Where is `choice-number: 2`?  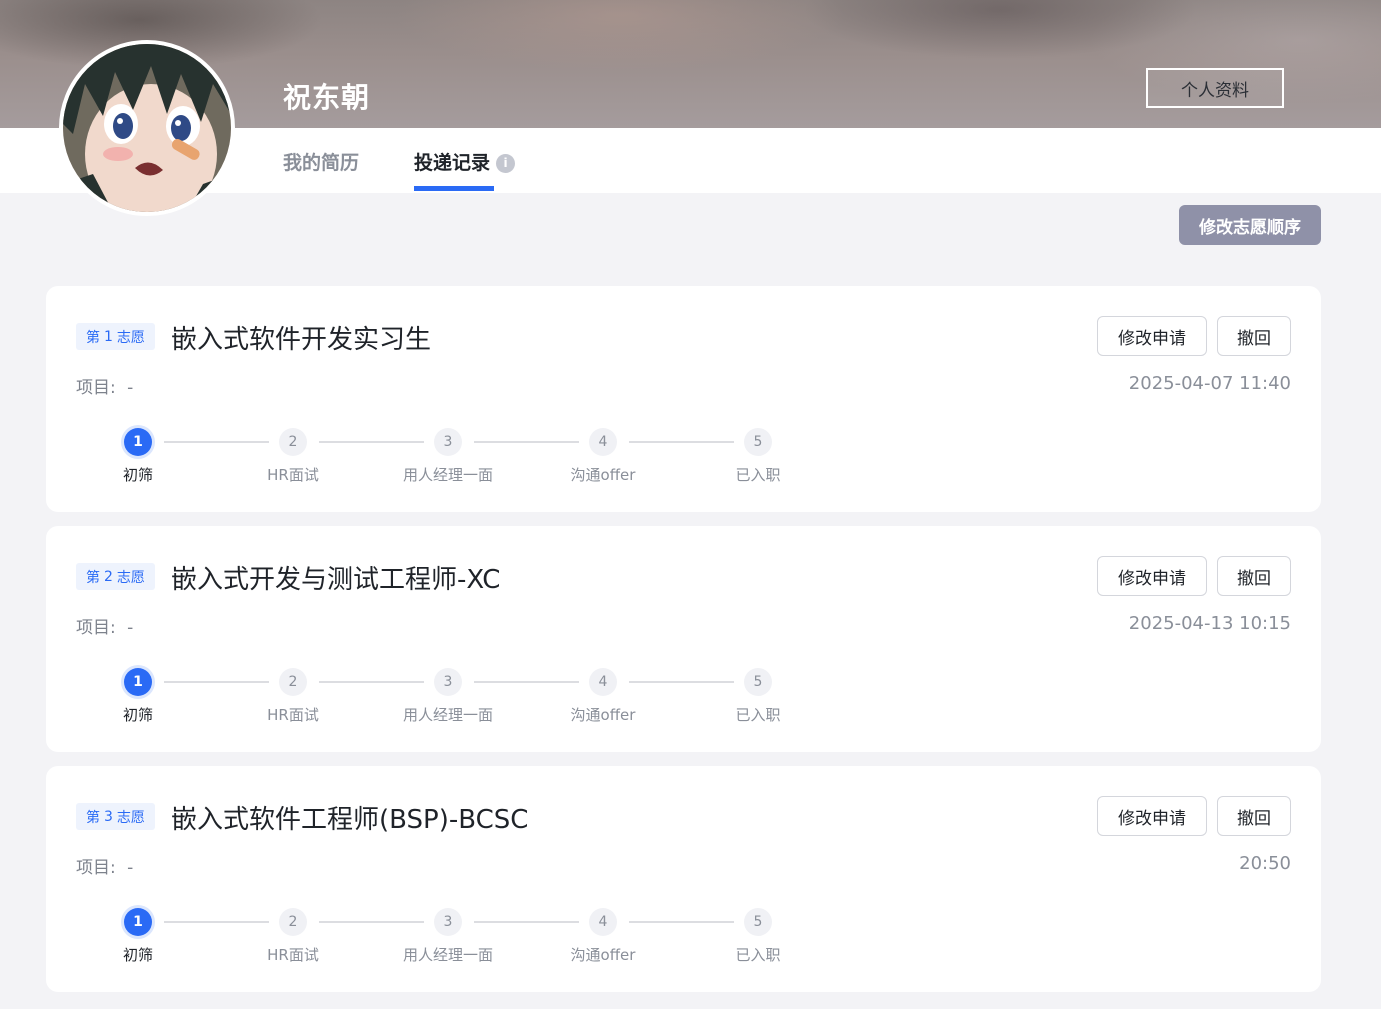
choice-number: 2 is located at coordinates (108, 576).